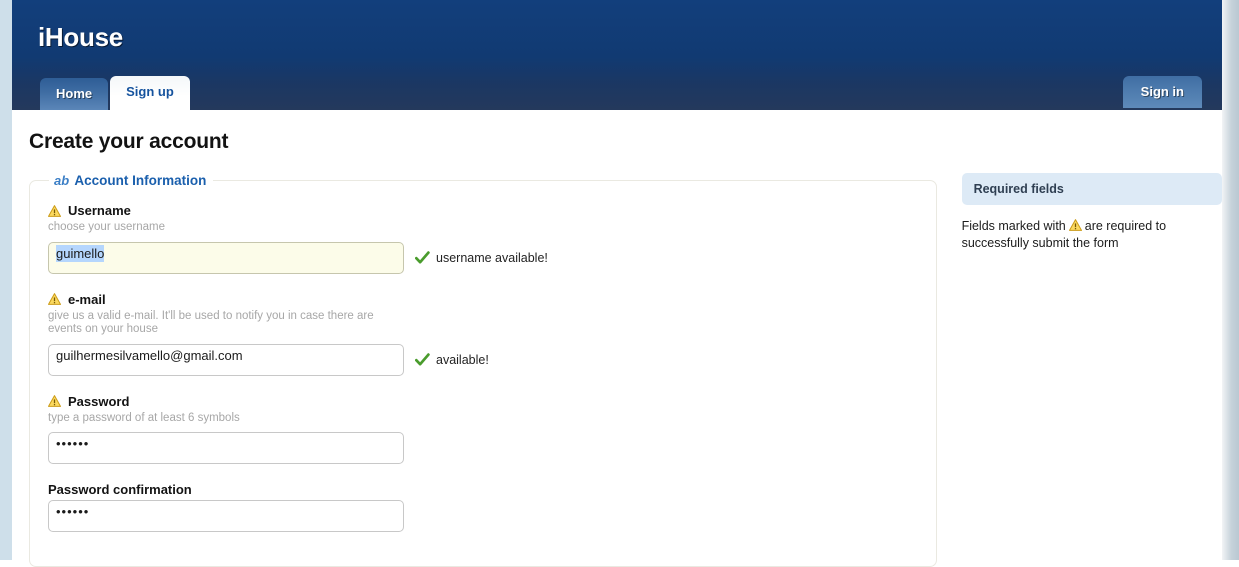 The image size is (1239, 567). I want to click on username-availability-status: username available!, so click(481, 257).